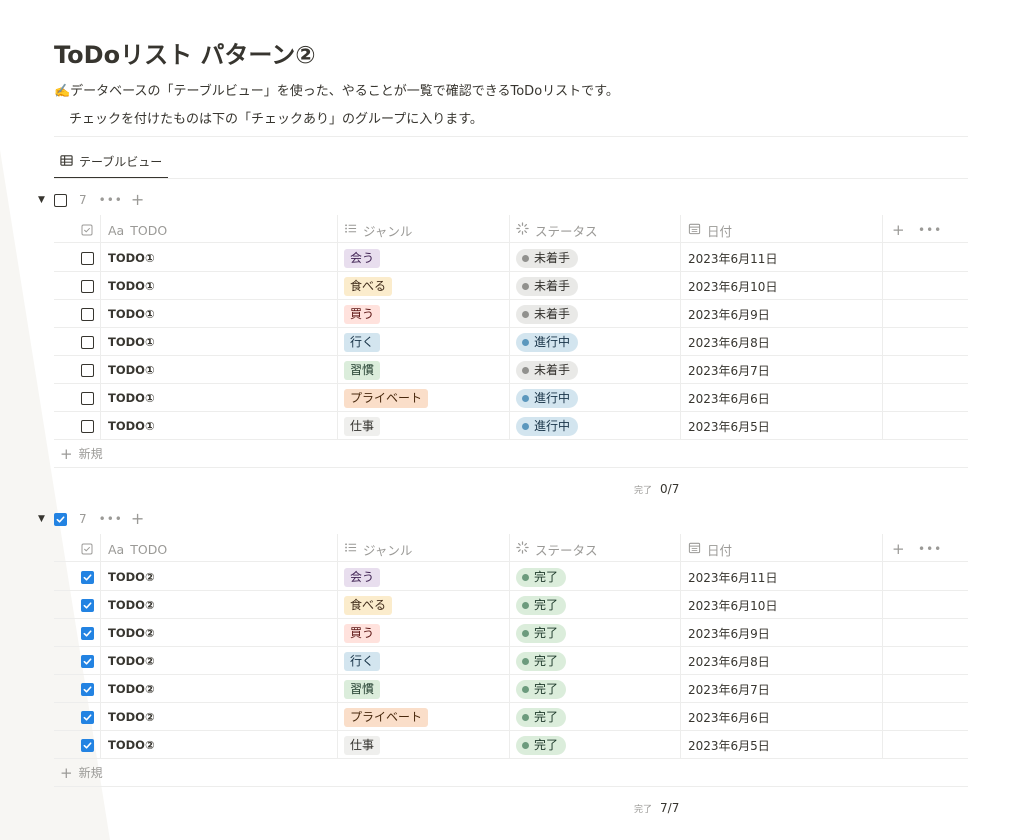 This screenshot has height=840, width=1024. What do you see at coordinates (525, 745) in the screenshot?
I see `status-dot-icon` at bounding box center [525, 745].